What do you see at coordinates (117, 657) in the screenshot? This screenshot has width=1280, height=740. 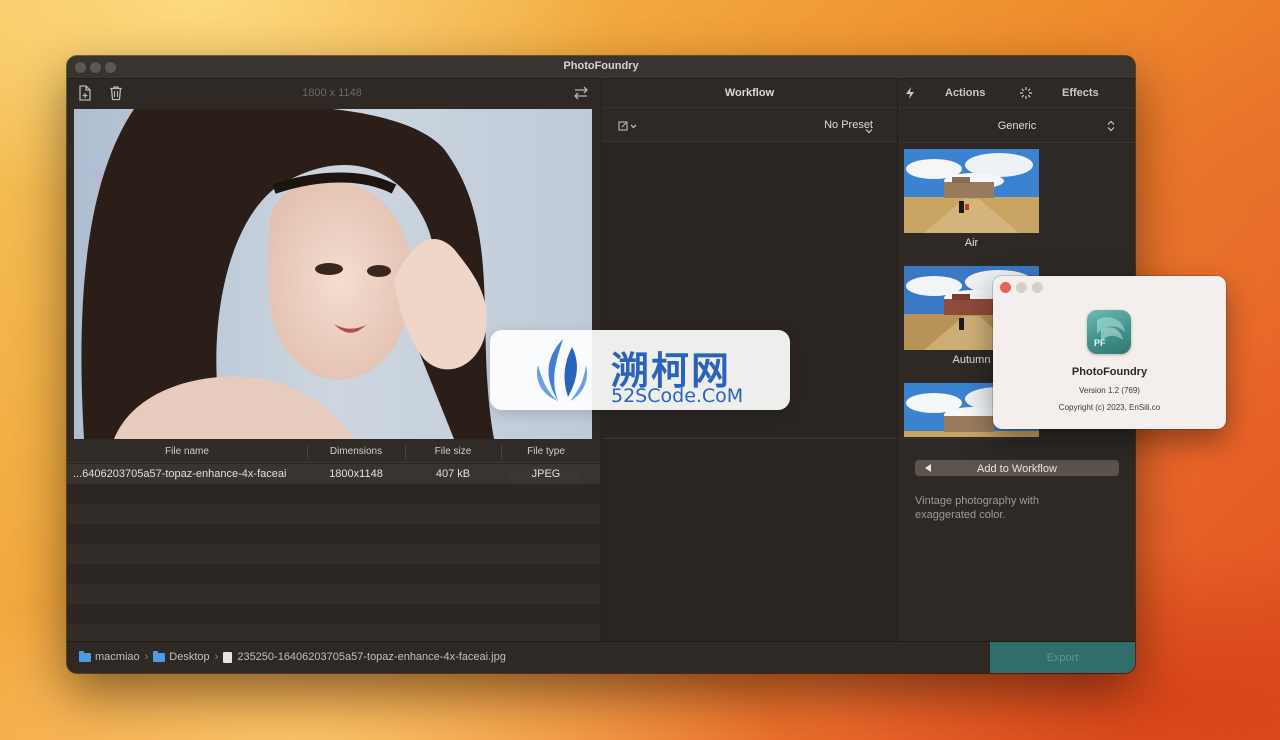 I see `breadcrumb-item: macmiao` at bounding box center [117, 657].